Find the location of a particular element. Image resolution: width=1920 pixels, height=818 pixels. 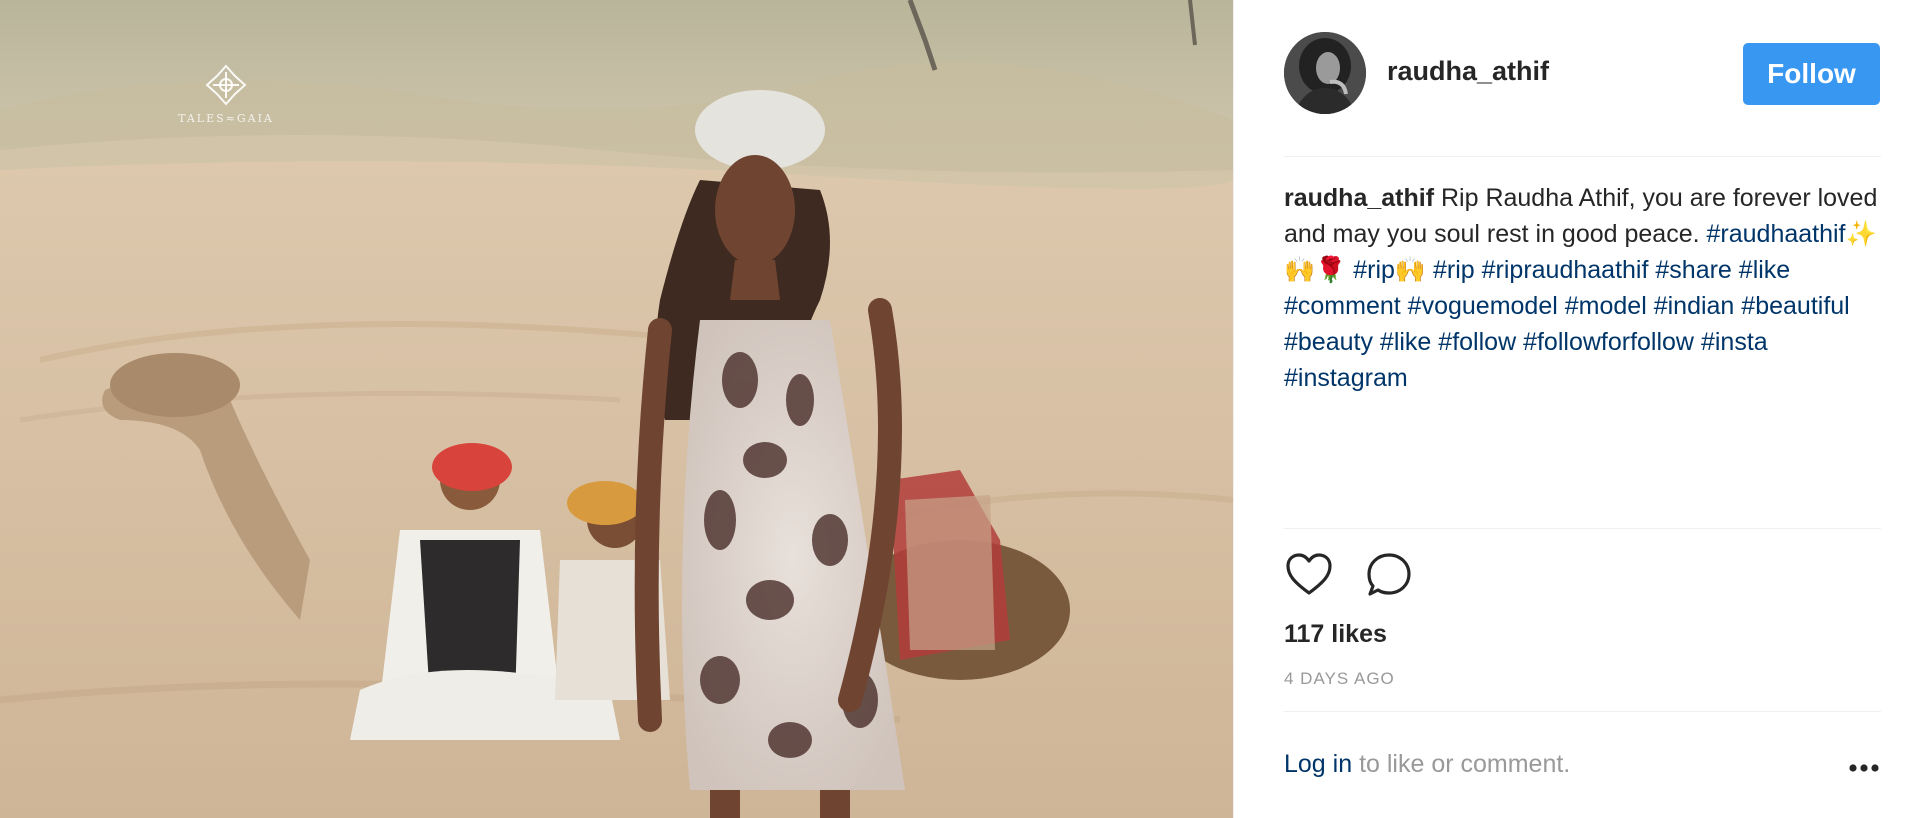

profile-avatar is located at coordinates (1325, 73).